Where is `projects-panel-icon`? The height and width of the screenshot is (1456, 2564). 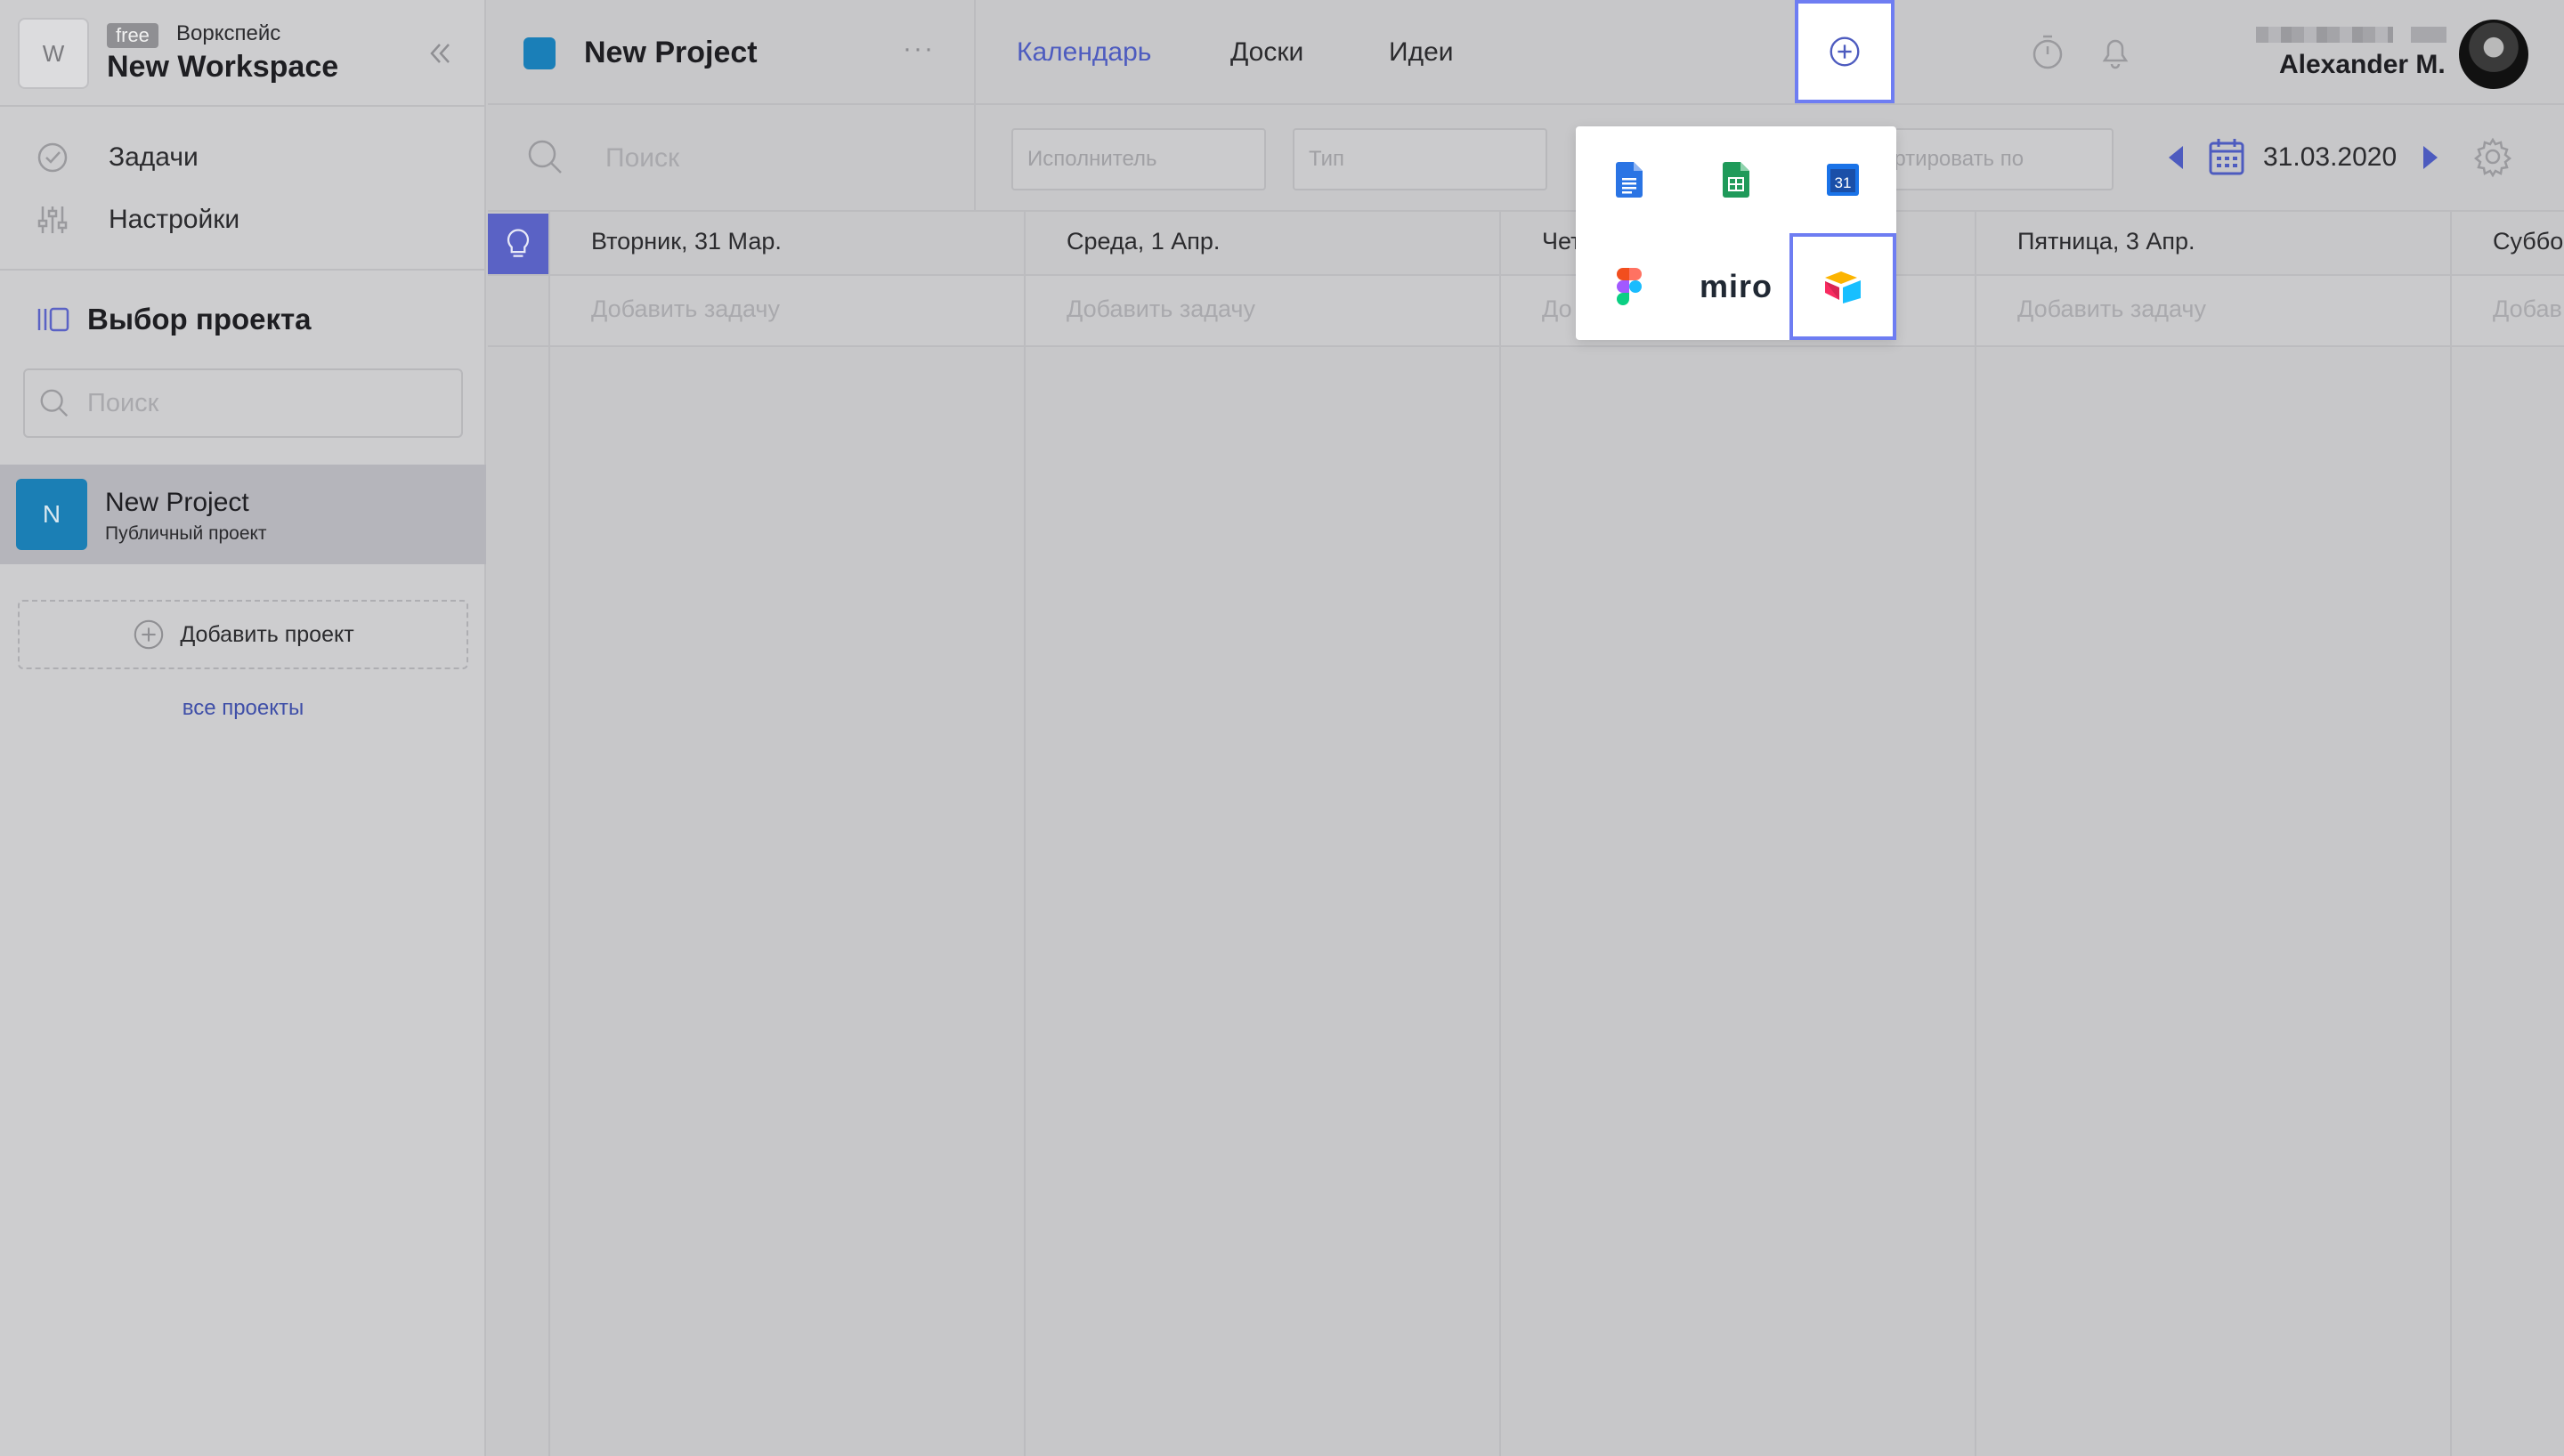
projects-panel-icon is located at coordinates (53, 319).